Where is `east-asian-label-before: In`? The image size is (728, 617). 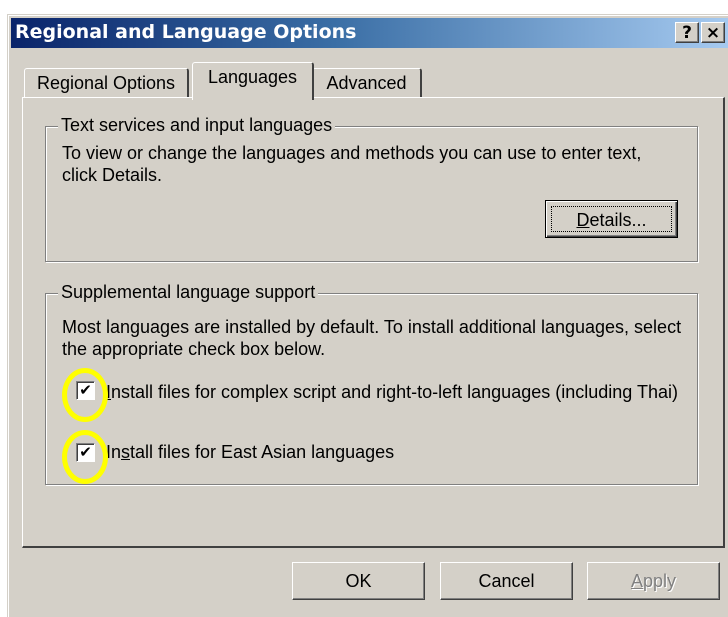 east-asian-label-before: In is located at coordinates (114, 452).